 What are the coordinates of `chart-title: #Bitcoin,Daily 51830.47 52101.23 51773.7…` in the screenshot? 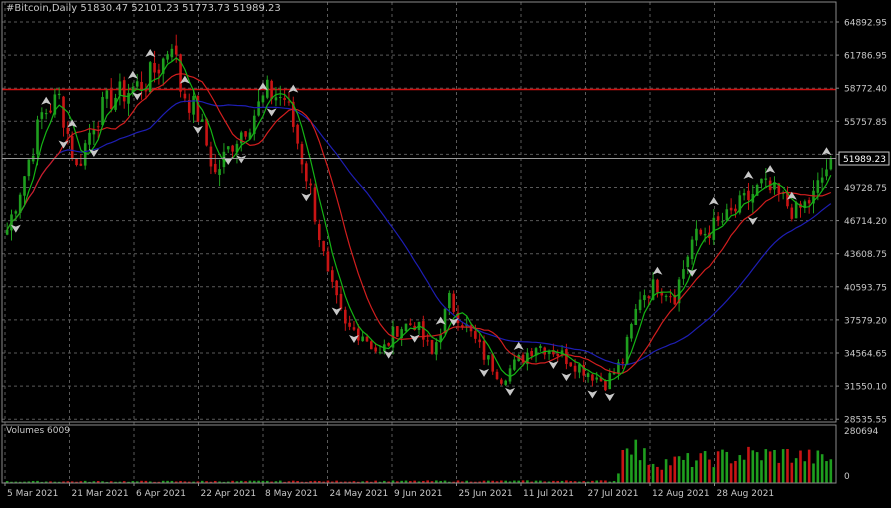 It's located at (143, 8).